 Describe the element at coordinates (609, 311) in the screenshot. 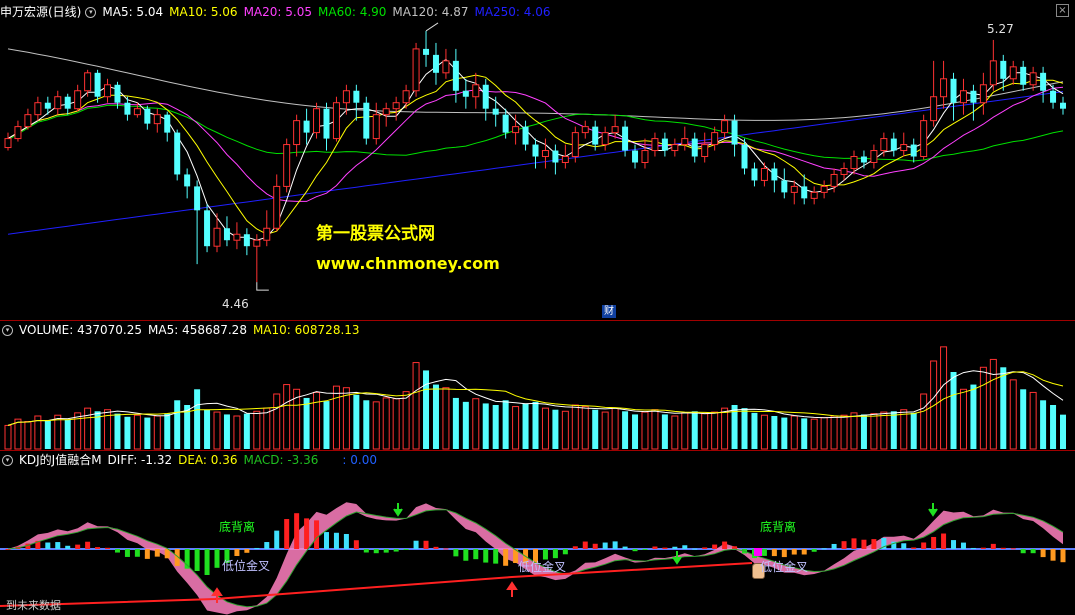

I see `cai-marker: 财` at that location.